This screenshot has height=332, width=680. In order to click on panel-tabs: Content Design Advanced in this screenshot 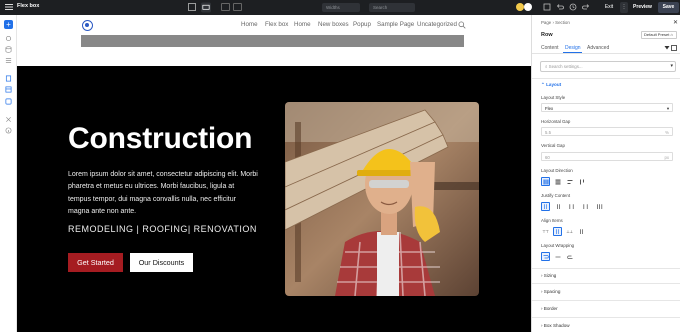, I will do `click(606, 48)`.